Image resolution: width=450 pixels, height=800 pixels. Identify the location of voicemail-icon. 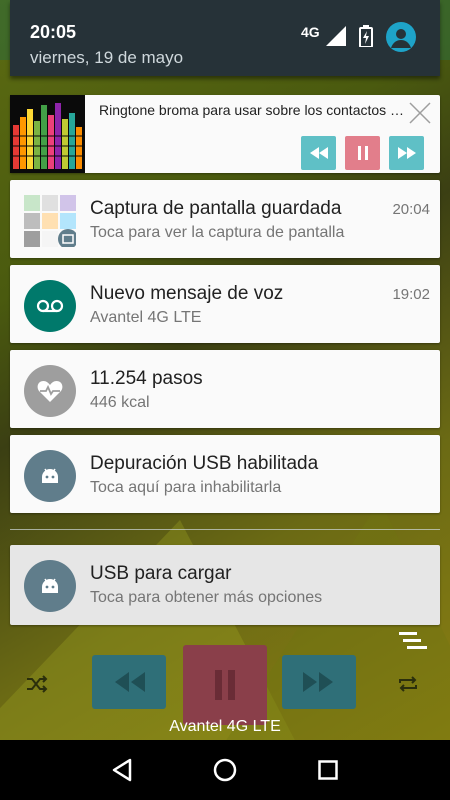
(50, 306).